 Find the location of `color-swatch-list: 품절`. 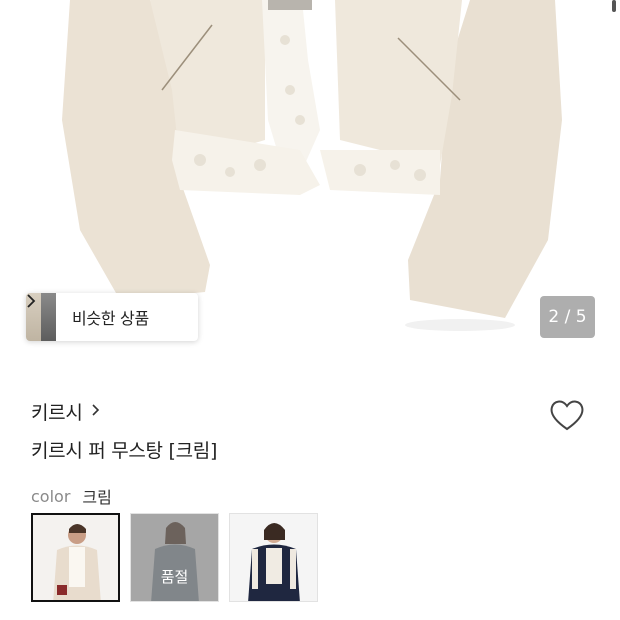

color-swatch-list: 품절 is located at coordinates (174, 557).